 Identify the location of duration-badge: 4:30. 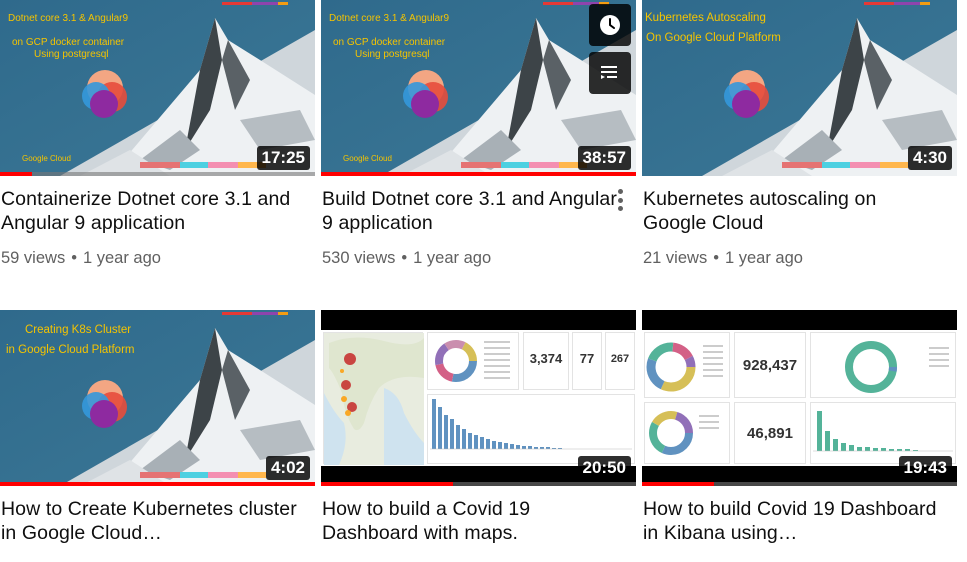
(929, 158).